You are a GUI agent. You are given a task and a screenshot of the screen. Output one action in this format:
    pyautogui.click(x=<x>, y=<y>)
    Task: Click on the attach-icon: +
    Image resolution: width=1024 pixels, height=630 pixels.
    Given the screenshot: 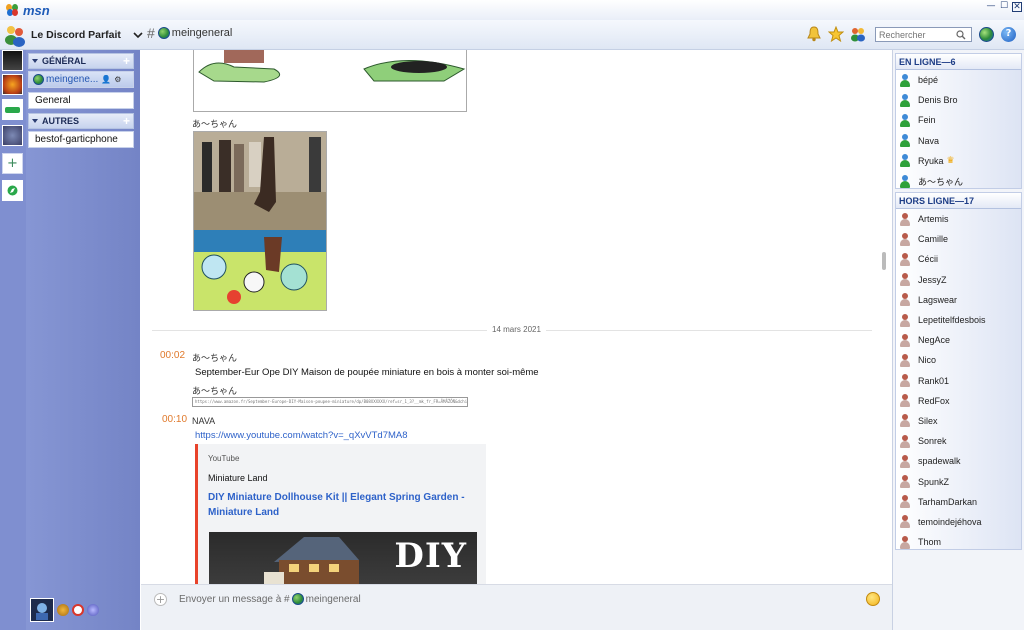 What is the action you would take?
    pyautogui.click(x=160, y=599)
    